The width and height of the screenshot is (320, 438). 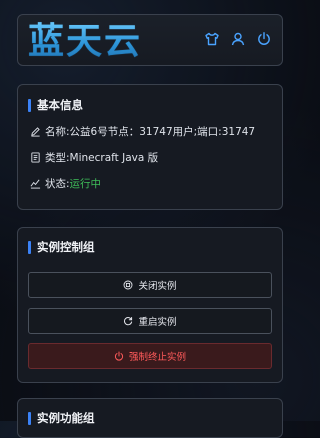 What do you see at coordinates (114, 158) in the screenshot?
I see `type-value: Minecraft Java 版` at bounding box center [114, 158].